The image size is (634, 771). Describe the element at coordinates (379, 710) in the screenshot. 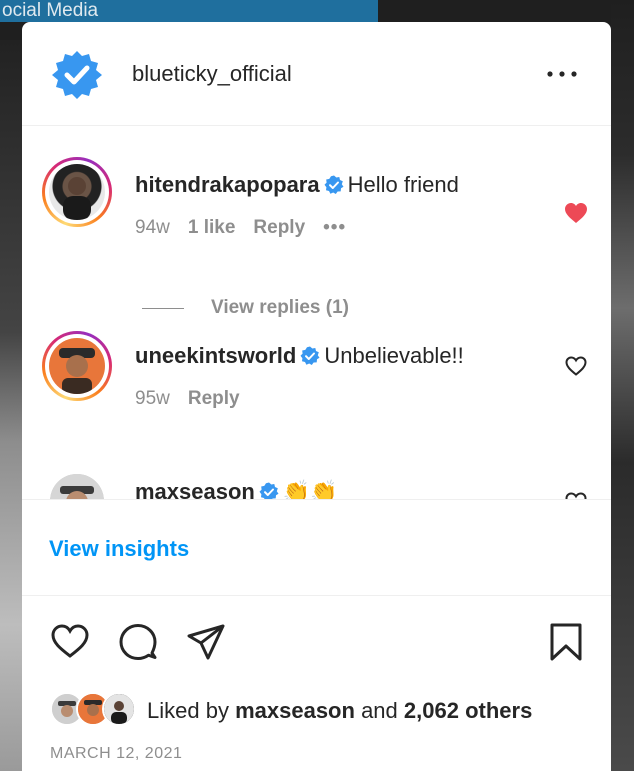

I see `liked-by-middle: and` at that location.